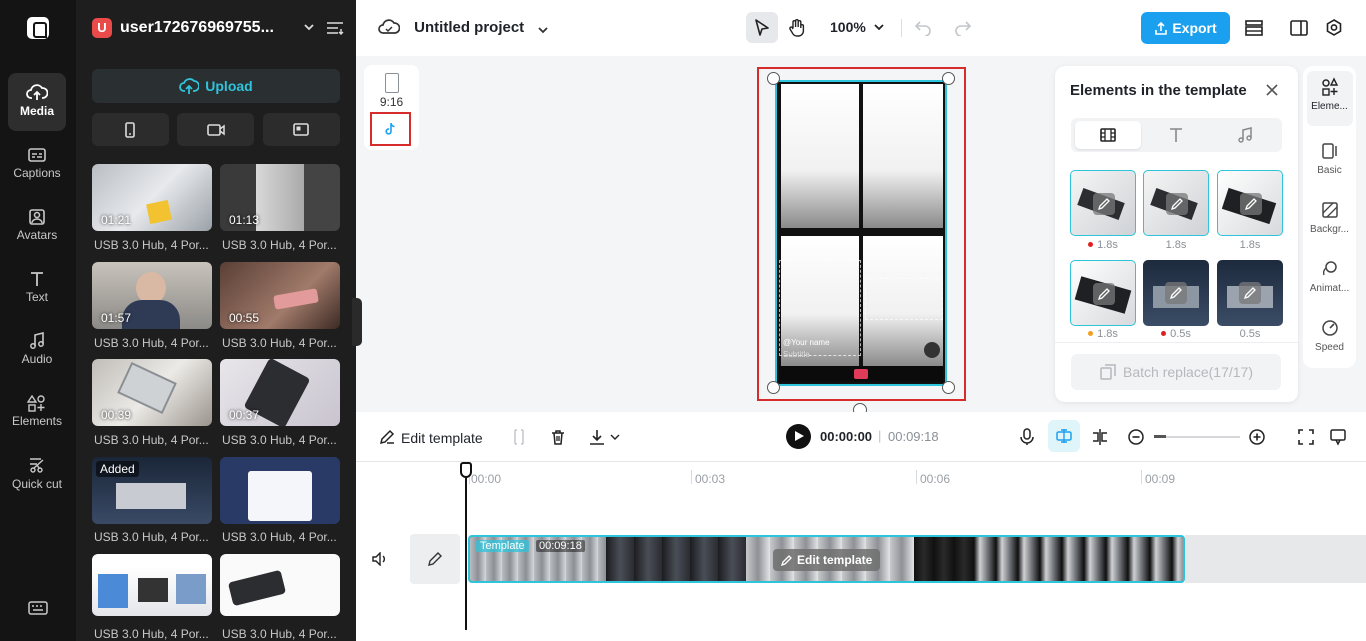 This screenshot has height=641, width=1366. What do you see at coordinates (1245, 135) in the screenshot?
I see `tab-audio` at bounding box center [1245, 135].